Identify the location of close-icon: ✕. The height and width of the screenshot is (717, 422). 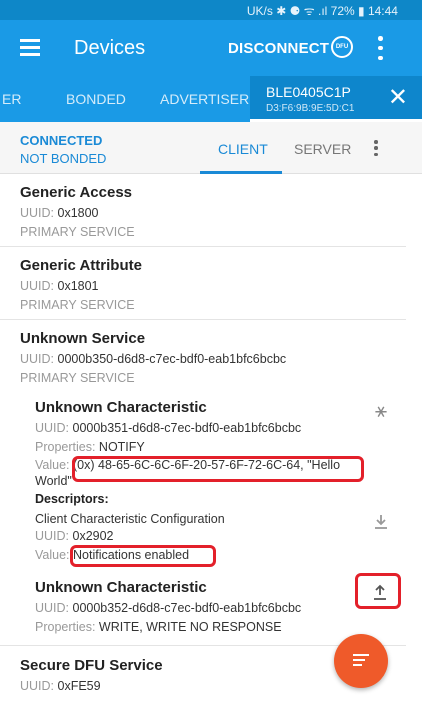
(398, 98).